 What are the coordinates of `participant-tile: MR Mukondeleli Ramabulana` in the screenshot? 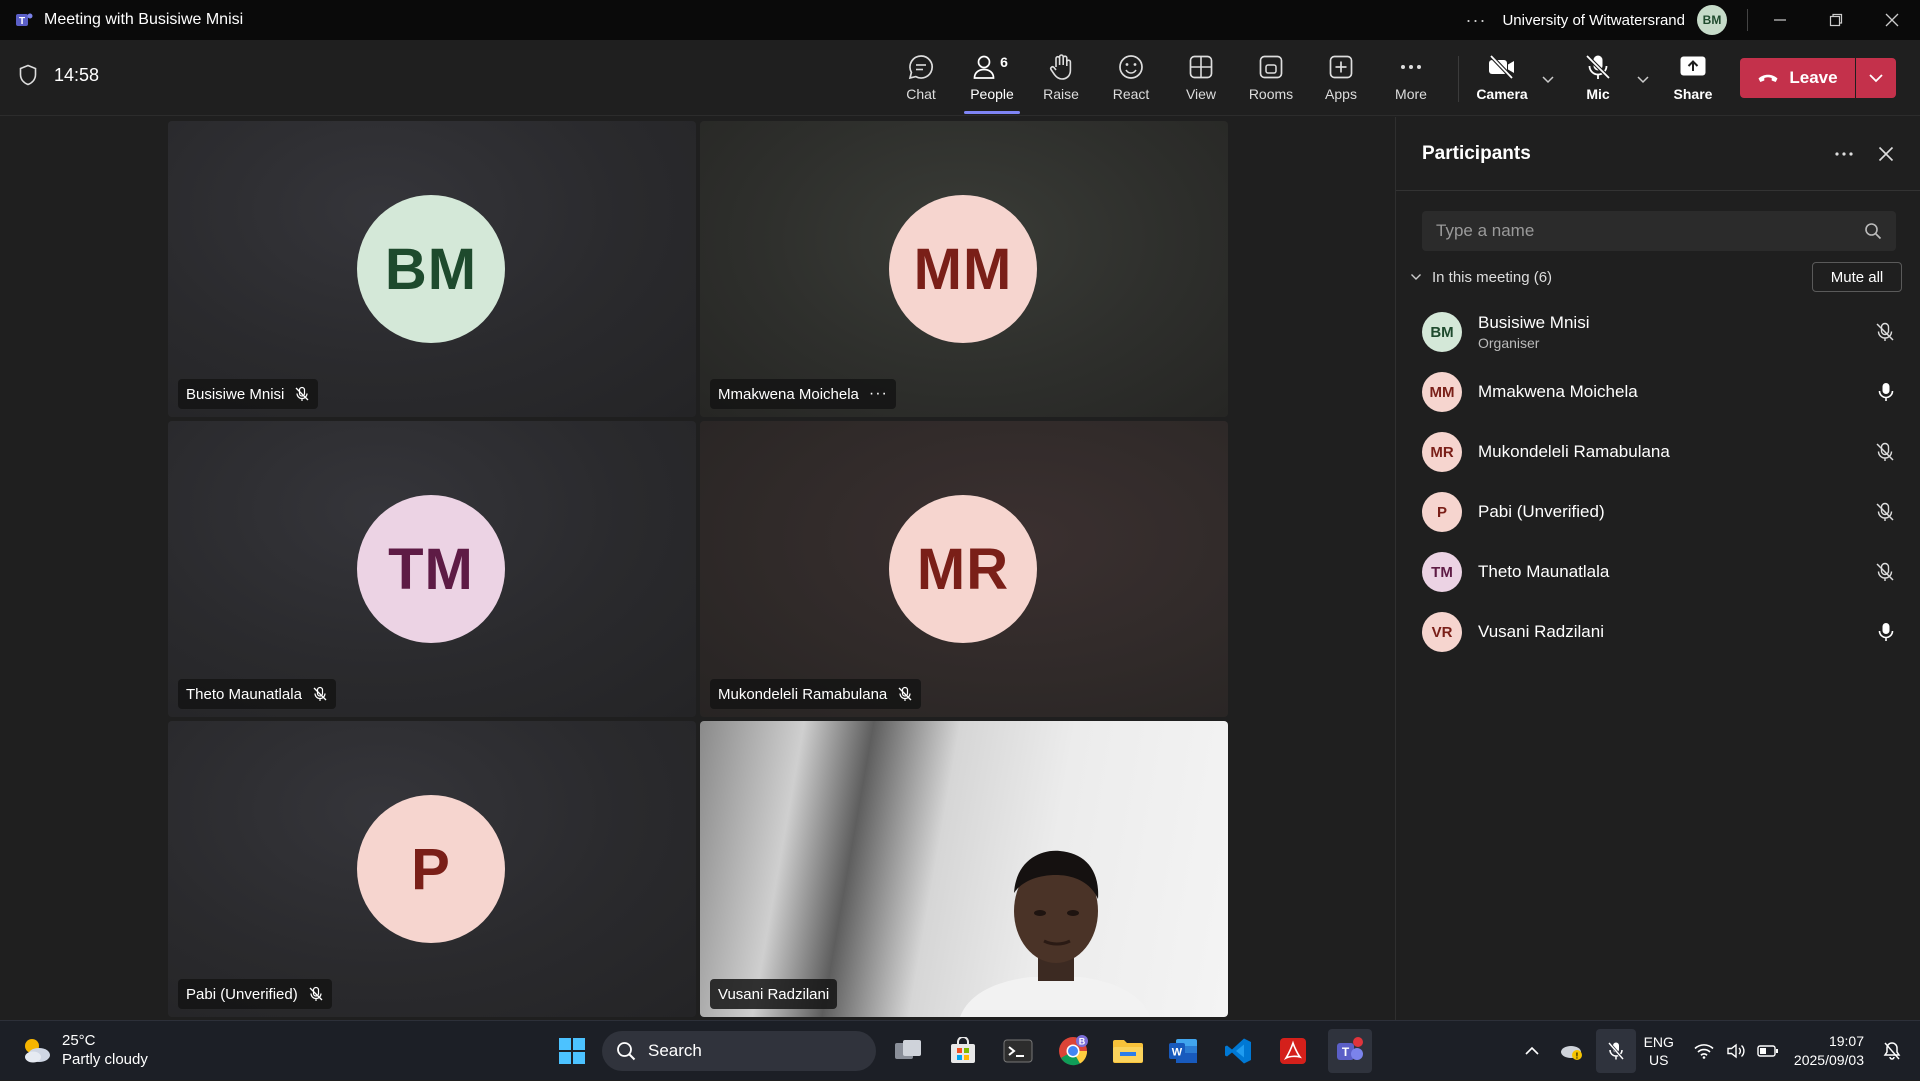 It's located at (964, 569).